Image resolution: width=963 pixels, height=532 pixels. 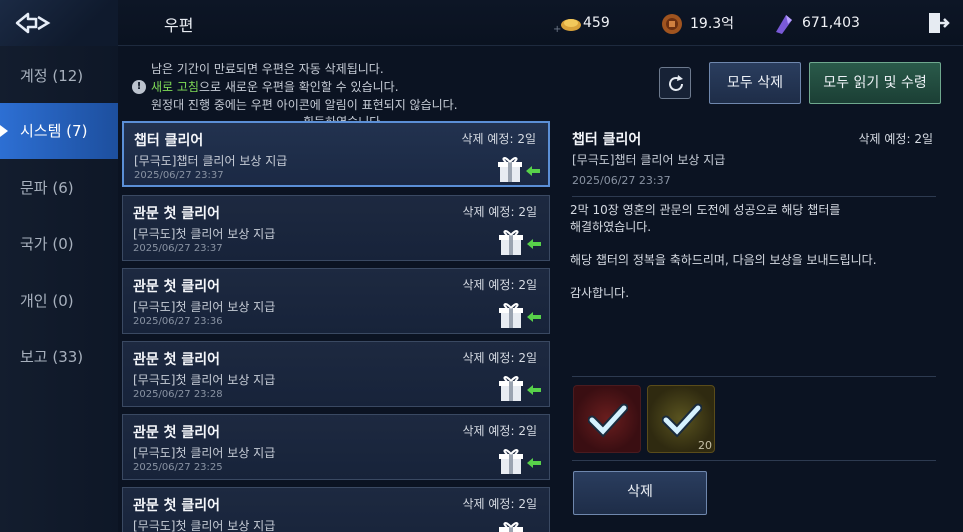 I want to click on detail-body-line-2: 해결하였습니다., so click(x=611, y=227).